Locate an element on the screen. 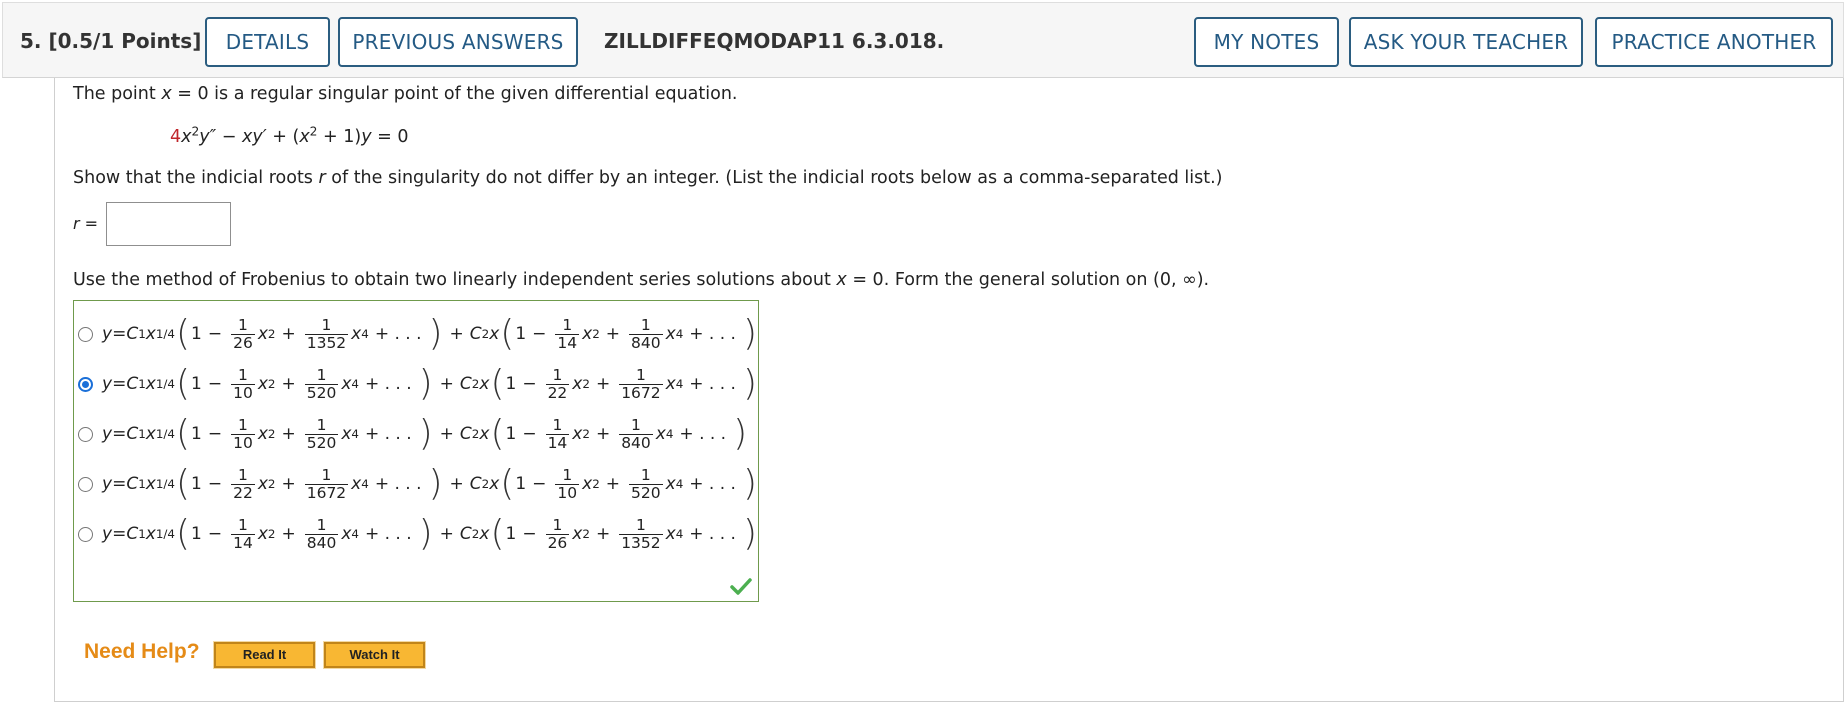 Image resolution: width=1847 pixels, height=707 pixels. need-help-label: Need Help? is located at coordinates (142, 651).